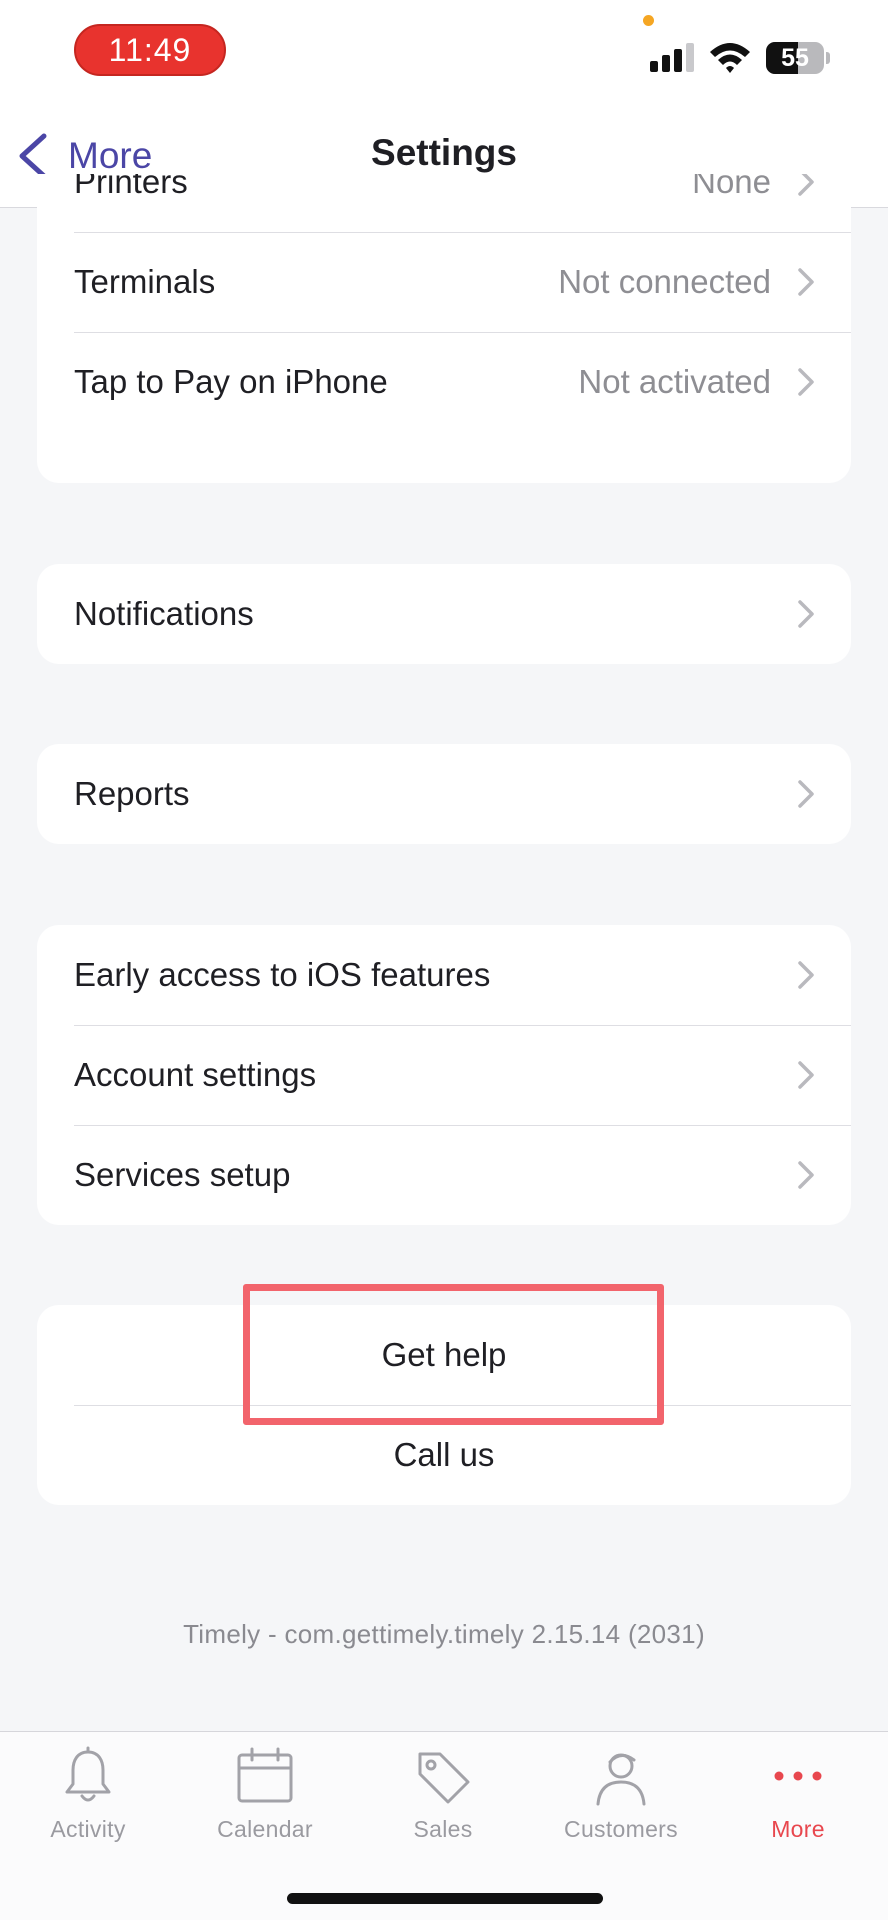 This screenshot has height=1920, width=888. What do you see at coordinates (798, 1829) in the screenshot?
I see `tab-label: More` at bounding box center [798, 1829].